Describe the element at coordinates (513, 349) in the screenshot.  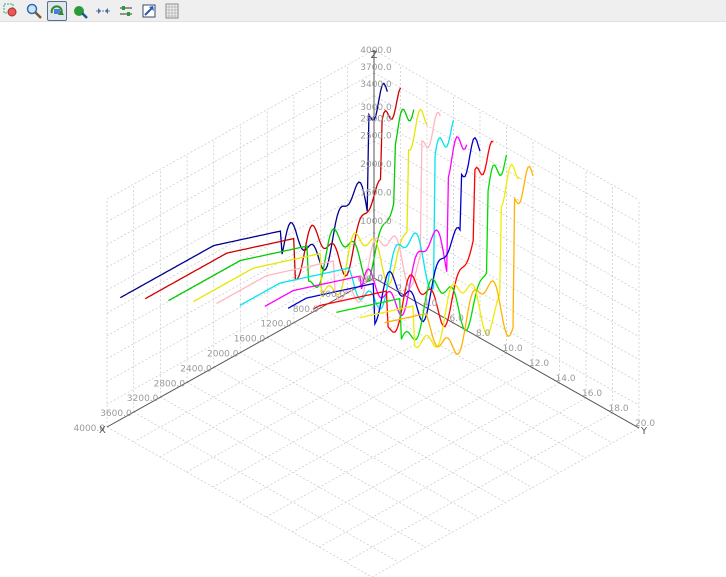
I see `y-tick-label: 10.0` at that location.